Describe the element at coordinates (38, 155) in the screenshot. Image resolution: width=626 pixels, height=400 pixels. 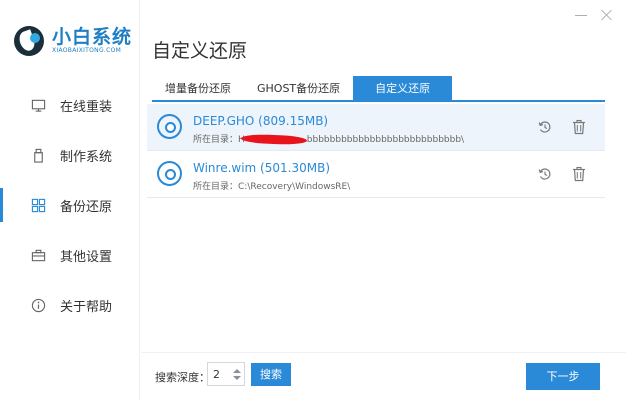
I see `usb-drive-icon` at that location.